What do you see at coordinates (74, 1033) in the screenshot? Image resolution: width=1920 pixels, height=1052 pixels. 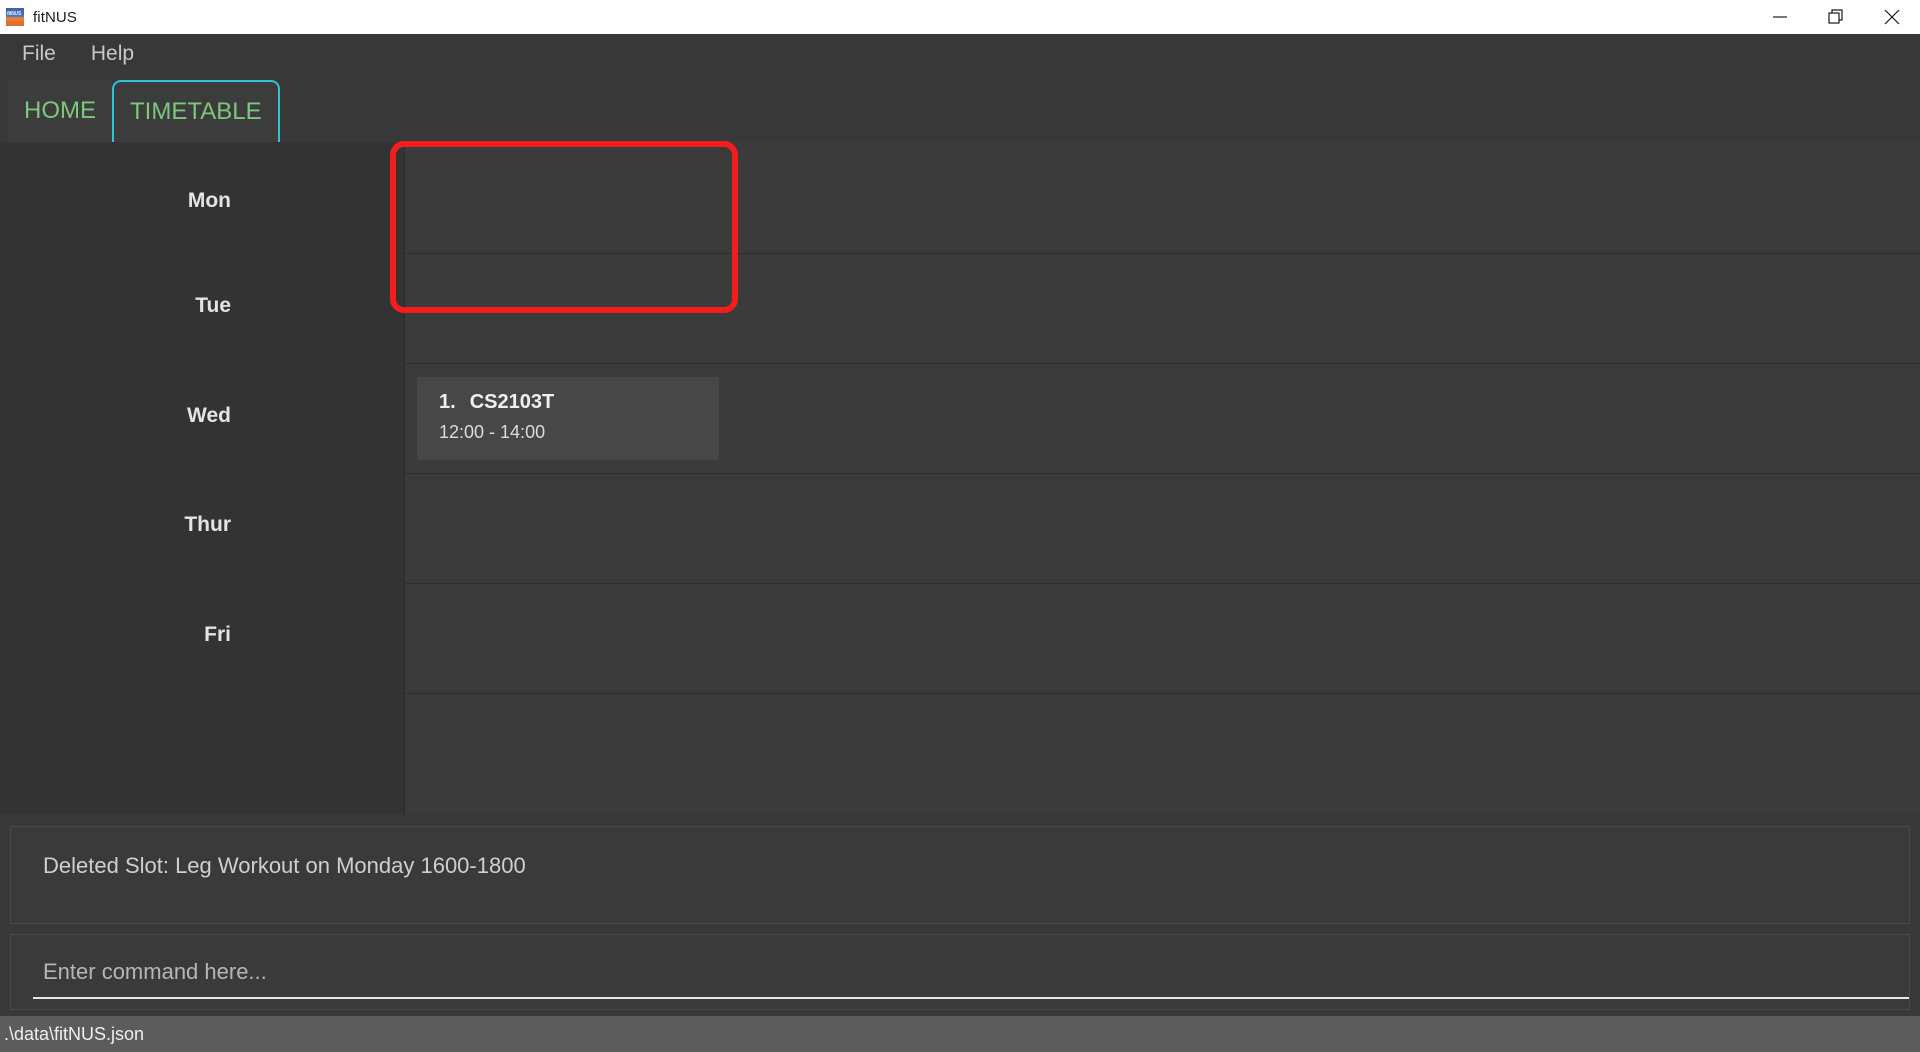 I see `save-location-path: .\data\fitNUS.json` at bounding box center [74, 1033].